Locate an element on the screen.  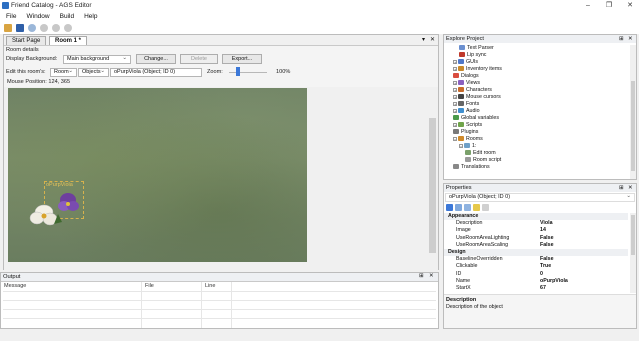
explore-close-icon: ✕ is located at coordinates (630, 39).